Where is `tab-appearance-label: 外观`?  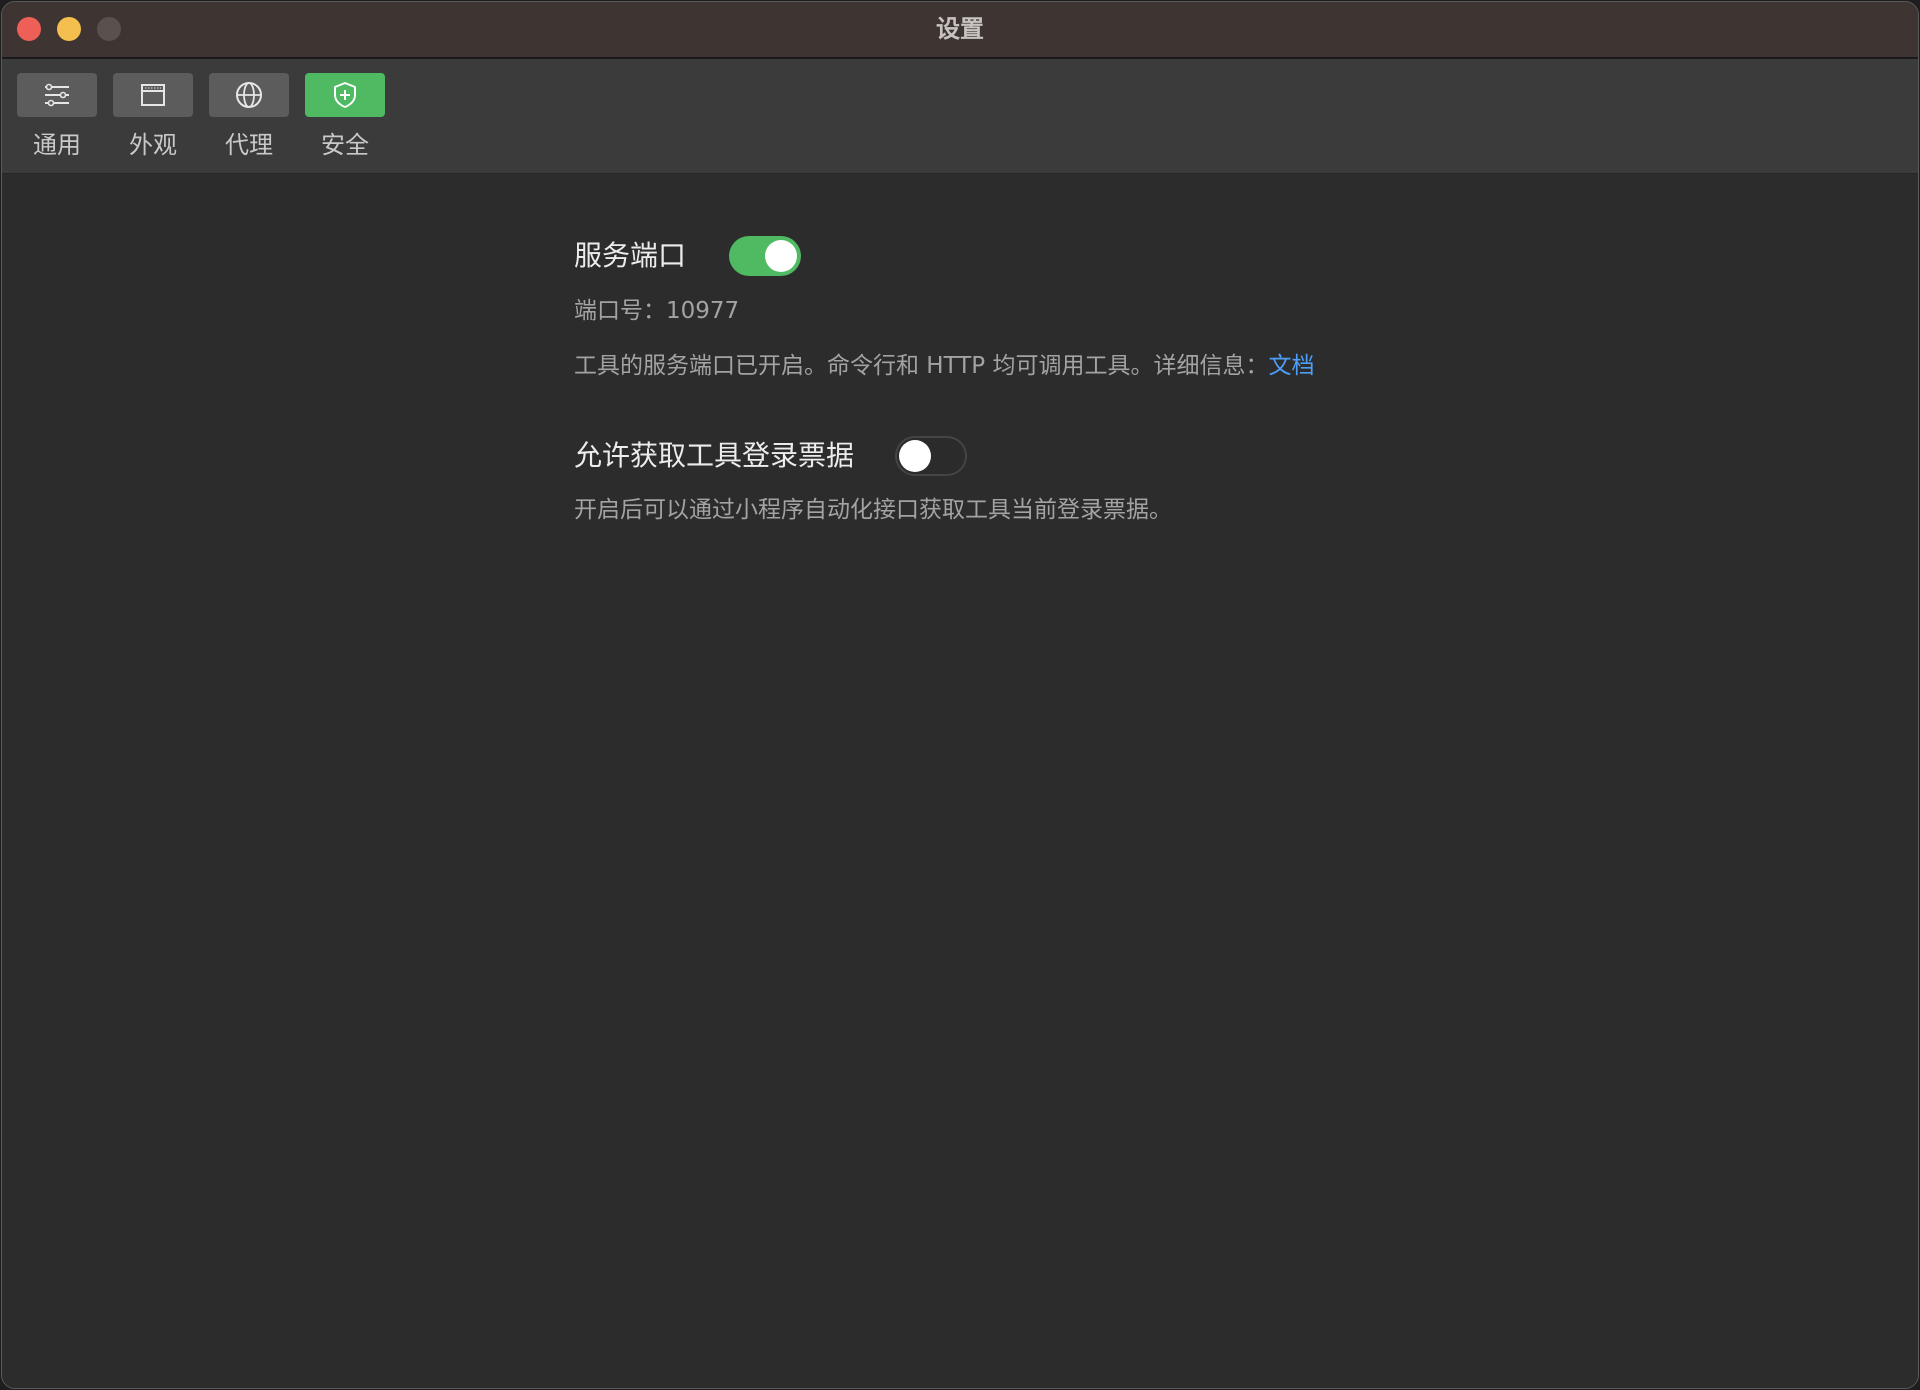
tab-appearance-label: 外观 is located at coordinates (153, 145).